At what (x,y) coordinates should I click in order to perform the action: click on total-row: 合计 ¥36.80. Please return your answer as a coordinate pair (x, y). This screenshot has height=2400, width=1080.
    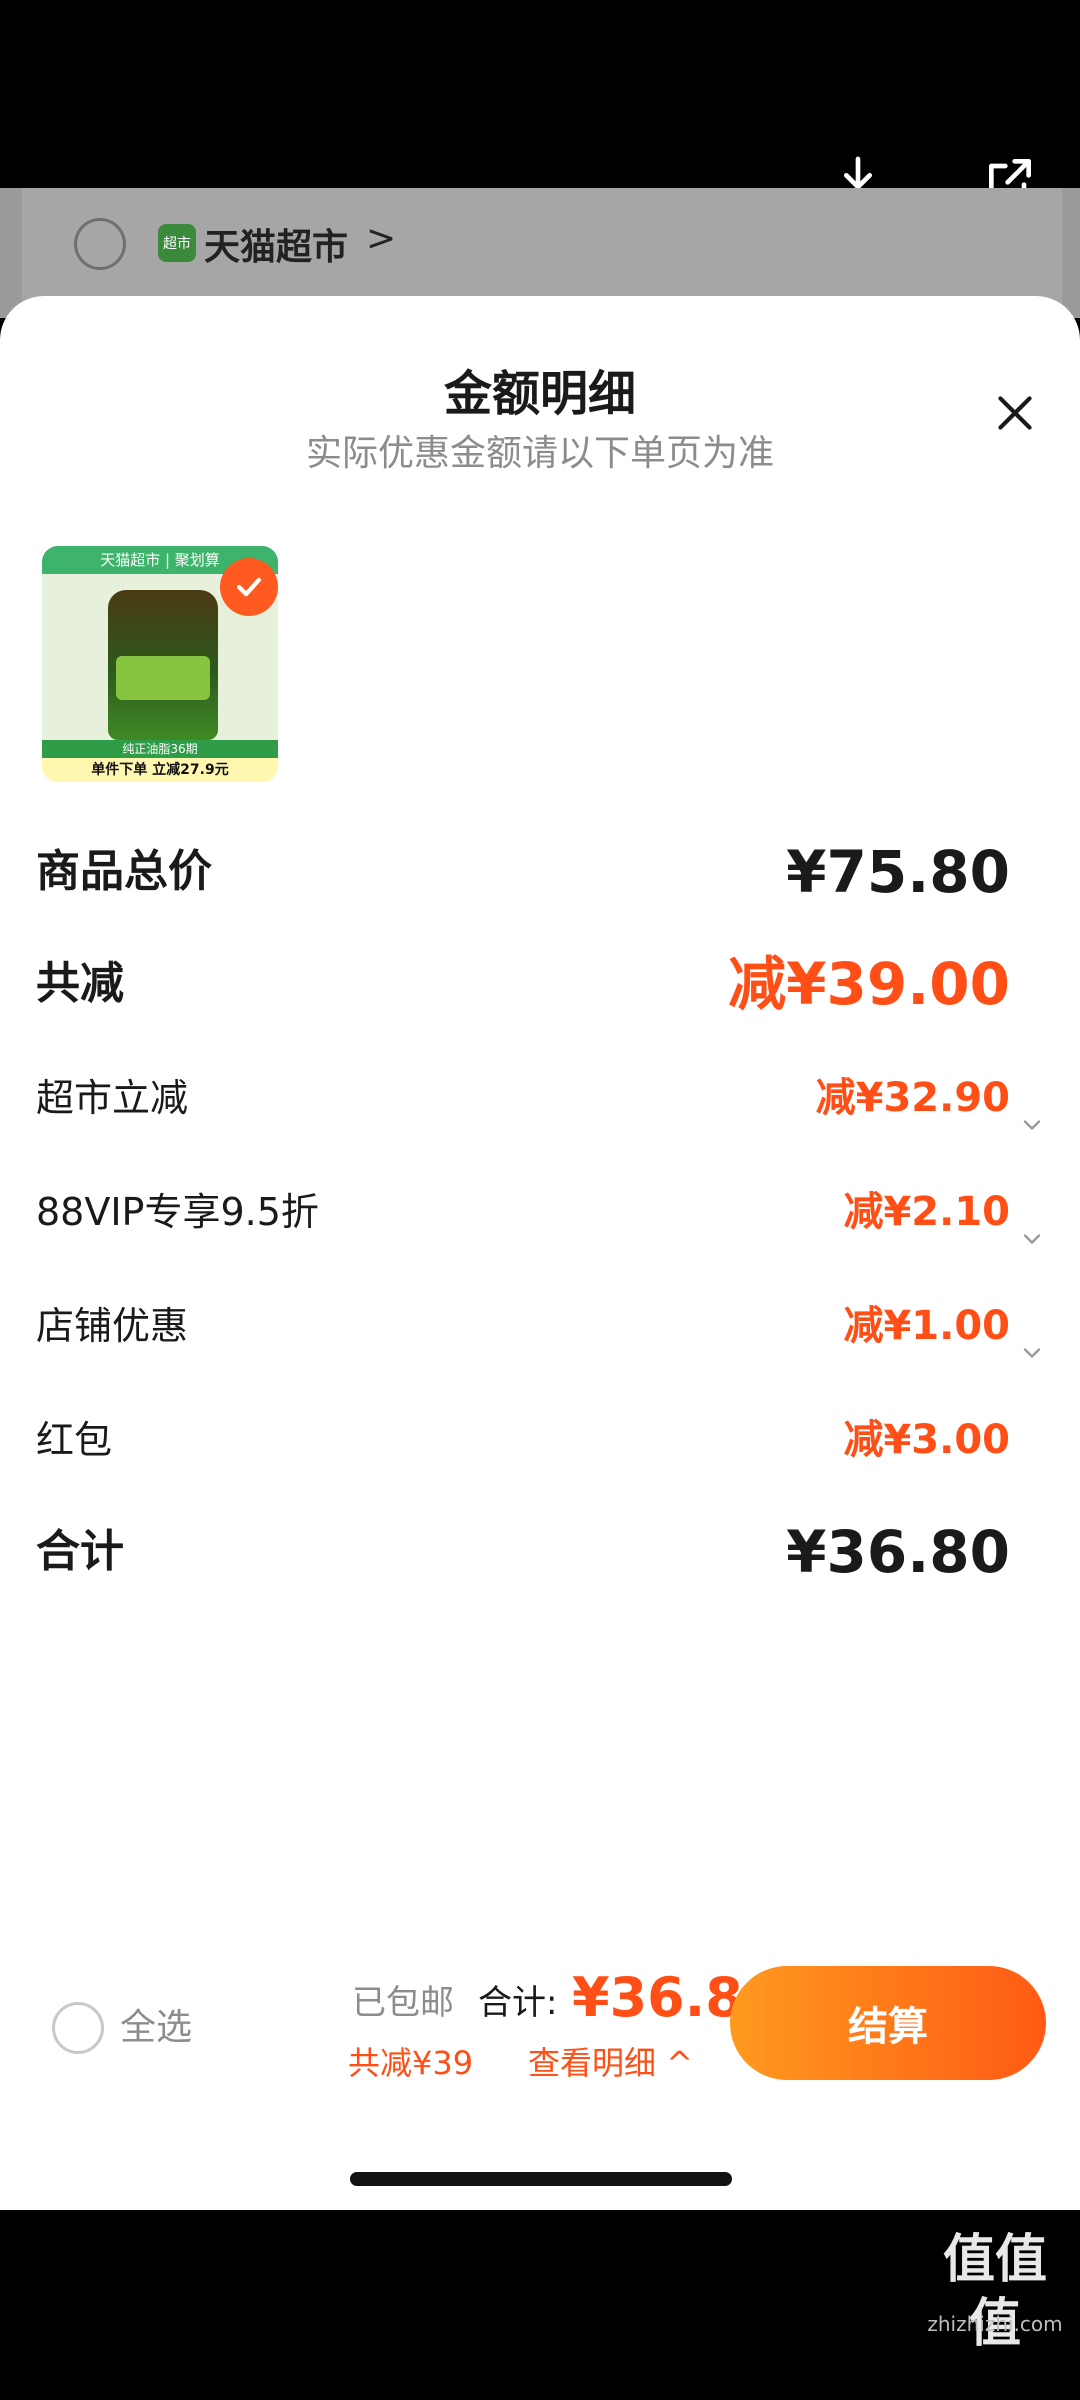
    Looking at the image, I should click on (541, 1552).